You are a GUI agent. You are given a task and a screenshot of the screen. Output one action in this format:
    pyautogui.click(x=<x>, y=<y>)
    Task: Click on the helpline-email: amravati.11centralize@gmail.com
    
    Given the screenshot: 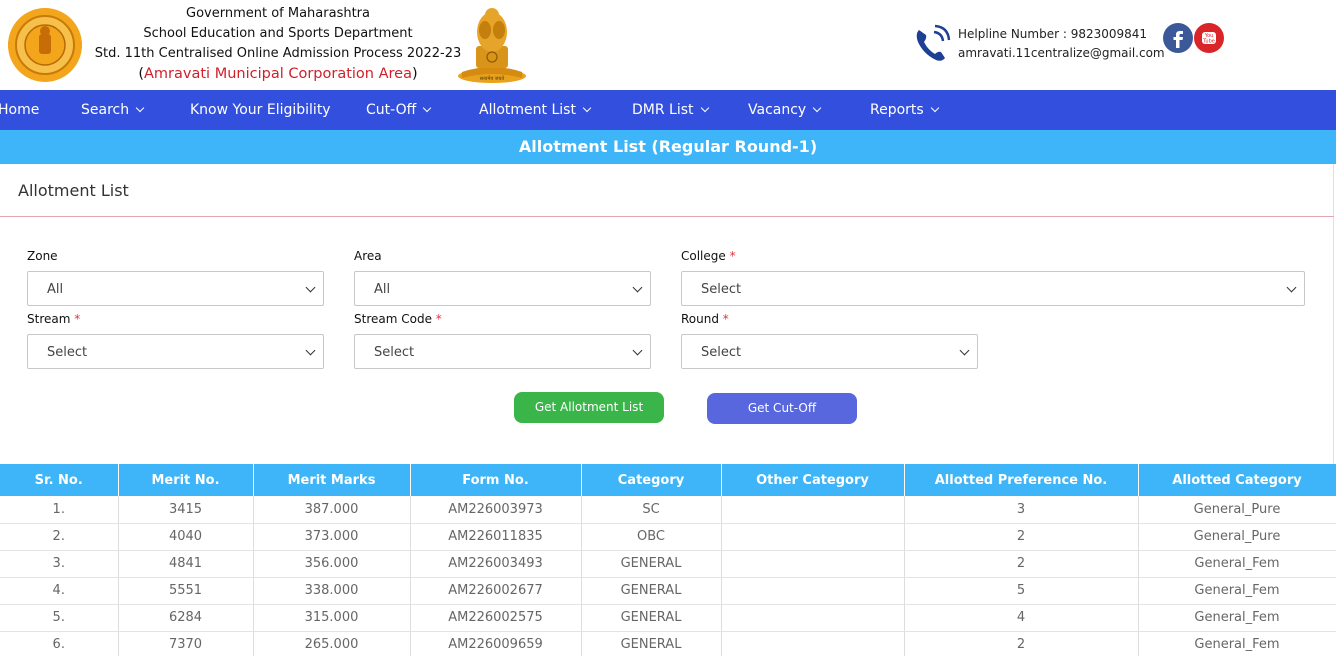 What is the action you would take?
    pyautogui.click(x=1061, y=53)
    